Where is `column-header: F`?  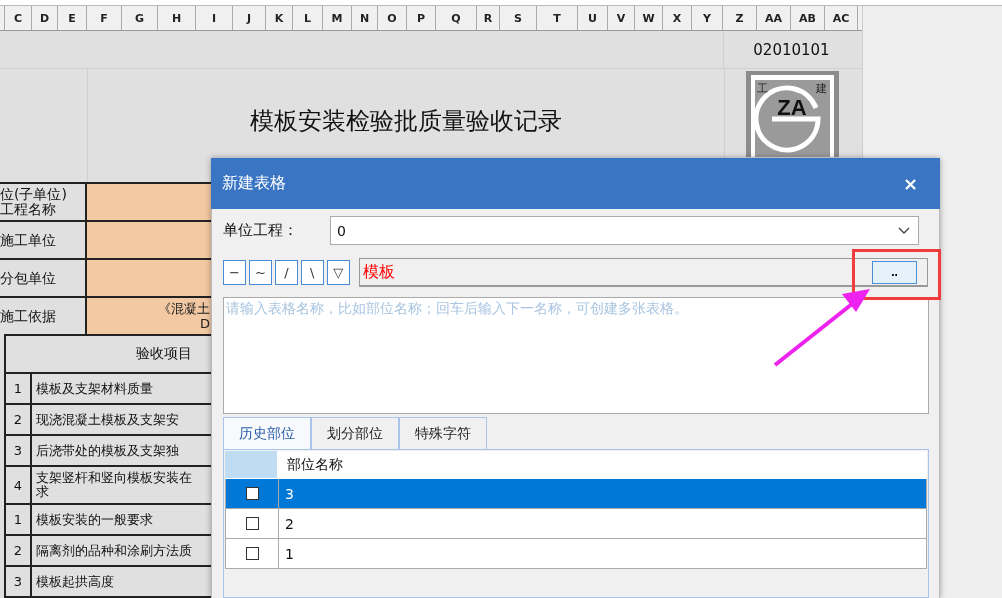
column-header: F is located at coordinates (104, 18).